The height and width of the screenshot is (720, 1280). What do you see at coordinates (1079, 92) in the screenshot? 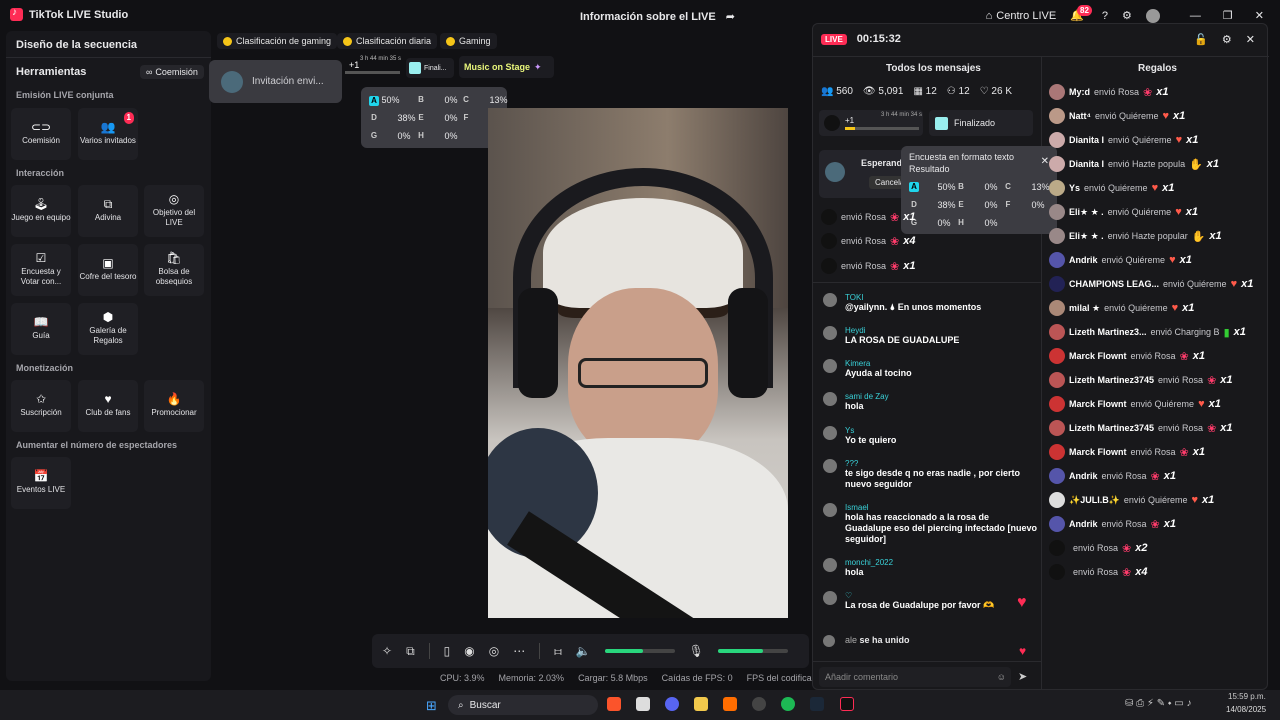
I see `gift-sender: My:d` at bounding box center [1079, 92].